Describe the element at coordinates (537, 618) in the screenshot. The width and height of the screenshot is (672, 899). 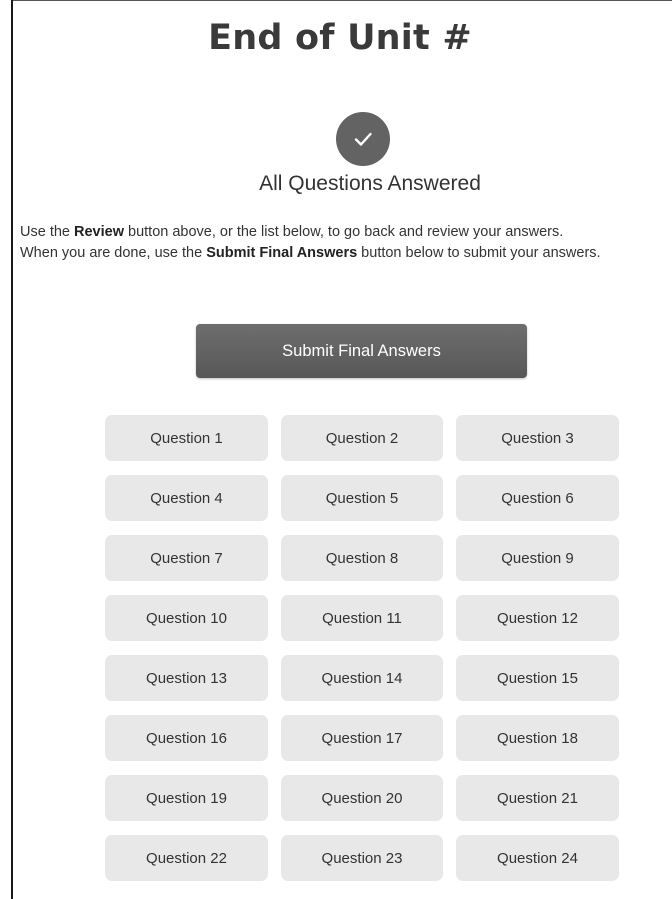
I see `question-button-12: Question 12` at that location.